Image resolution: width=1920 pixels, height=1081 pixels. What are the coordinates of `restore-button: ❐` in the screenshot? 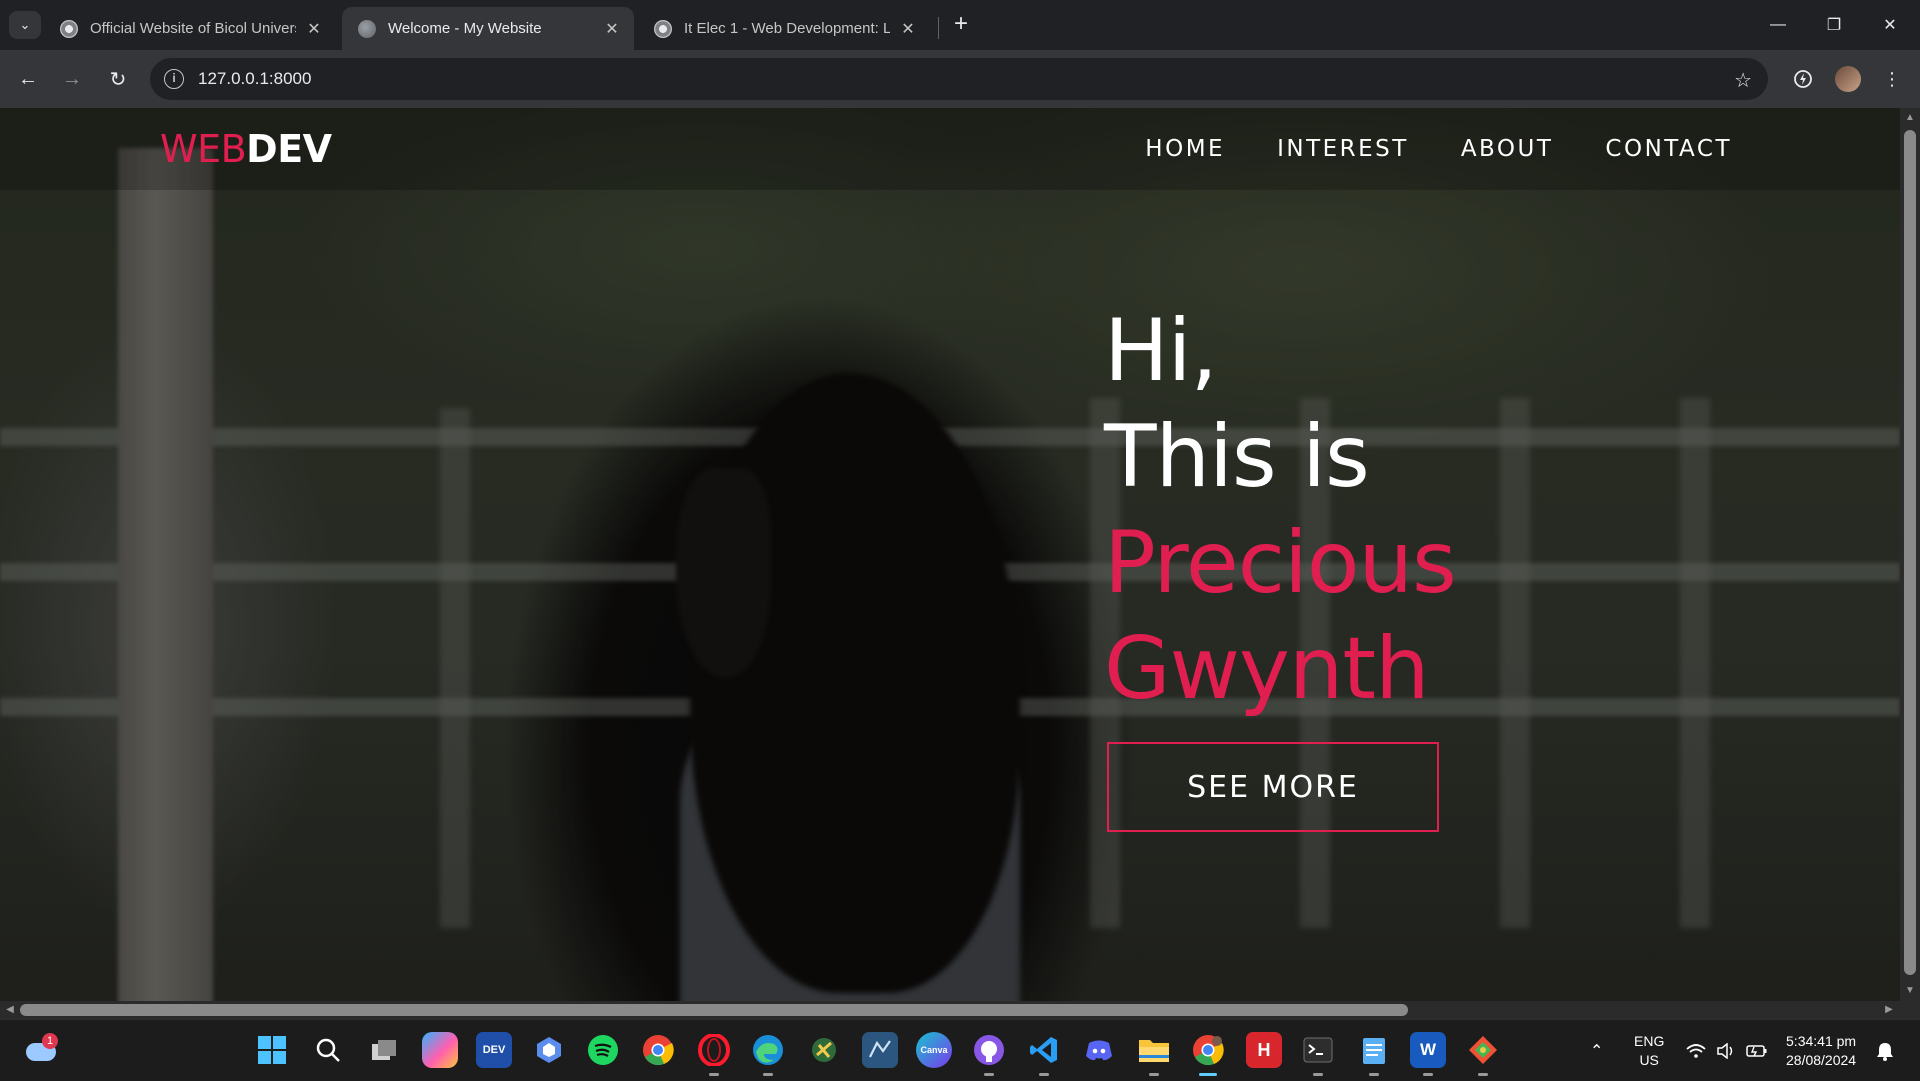 It's located at (1834, 25).